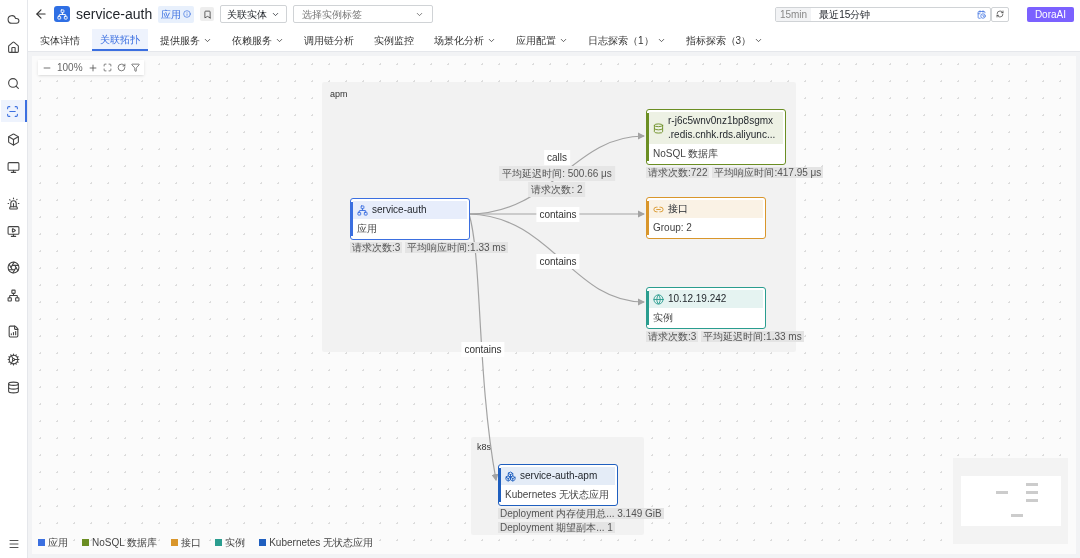  I want to click on node-type: 应用, so click(367, 229).